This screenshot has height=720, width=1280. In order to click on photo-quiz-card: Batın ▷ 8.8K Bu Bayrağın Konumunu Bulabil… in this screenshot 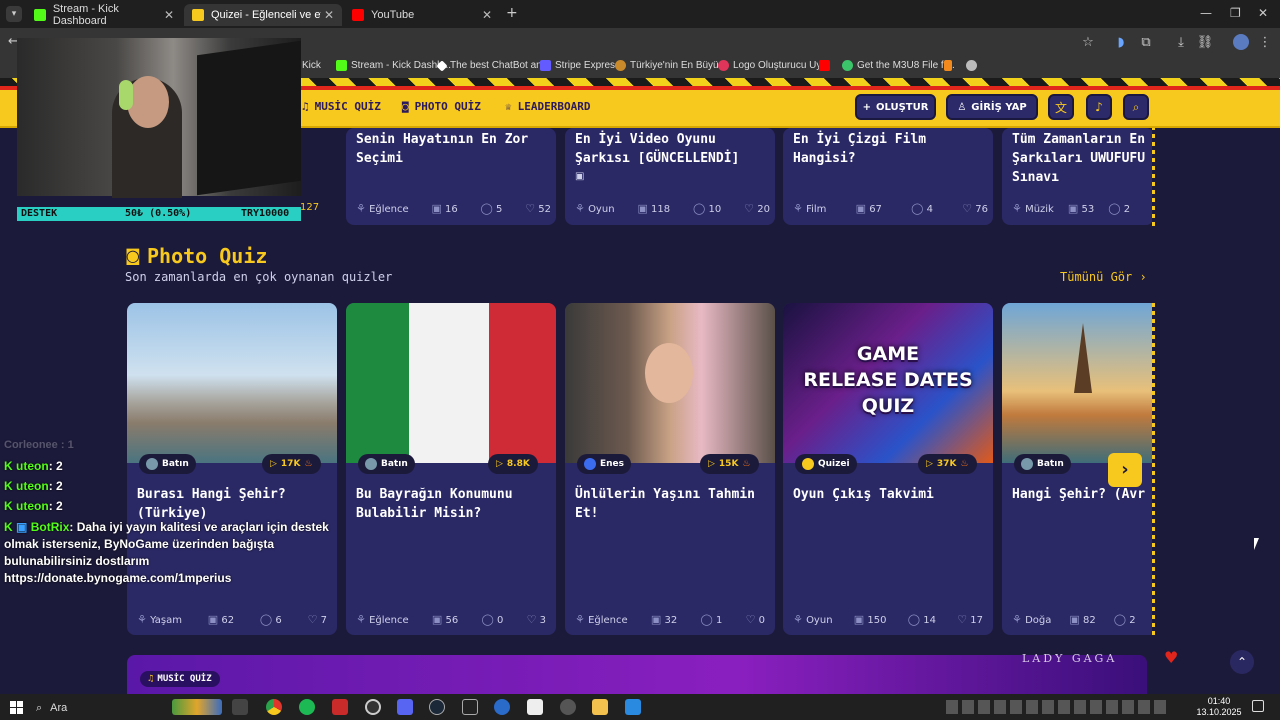, I will do `click(451, 469)`.